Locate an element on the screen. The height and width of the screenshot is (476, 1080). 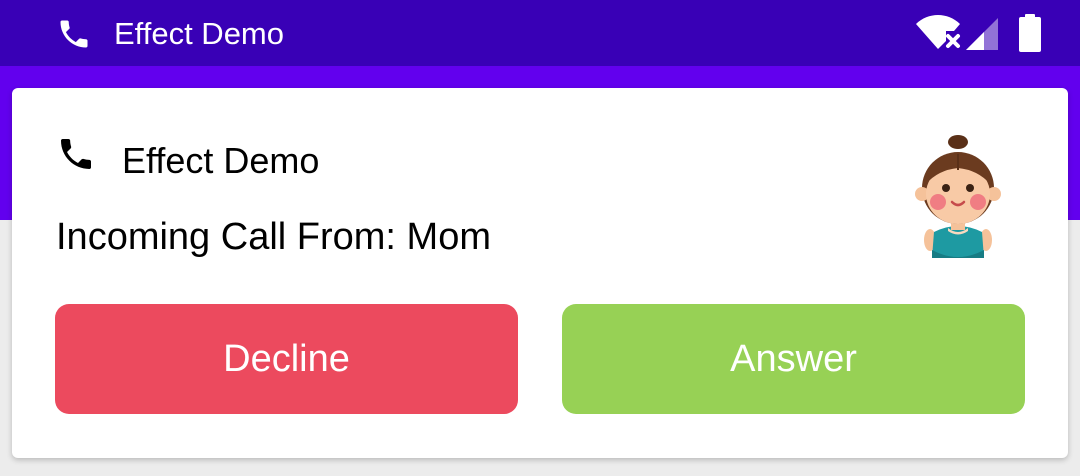
decline-button: Decline is located at coordinates (286, 359).